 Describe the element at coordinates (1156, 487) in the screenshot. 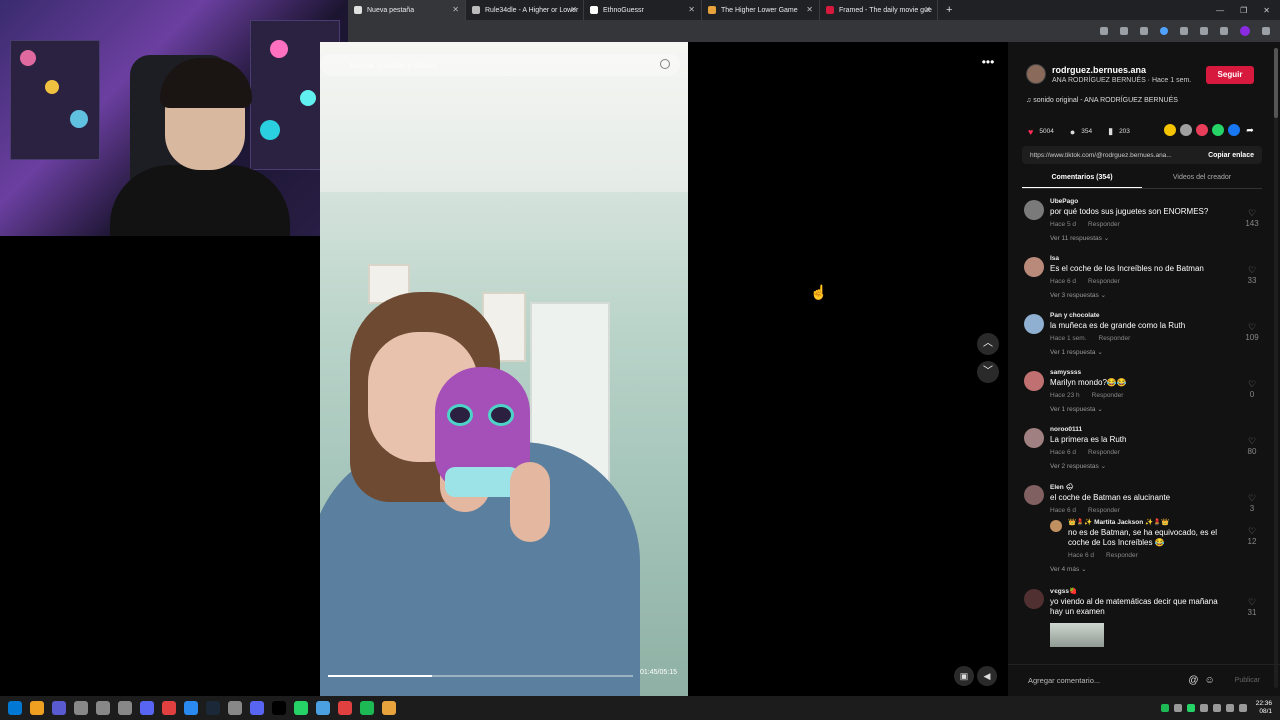

I see `comment-user: Elen 🌧` at that location.